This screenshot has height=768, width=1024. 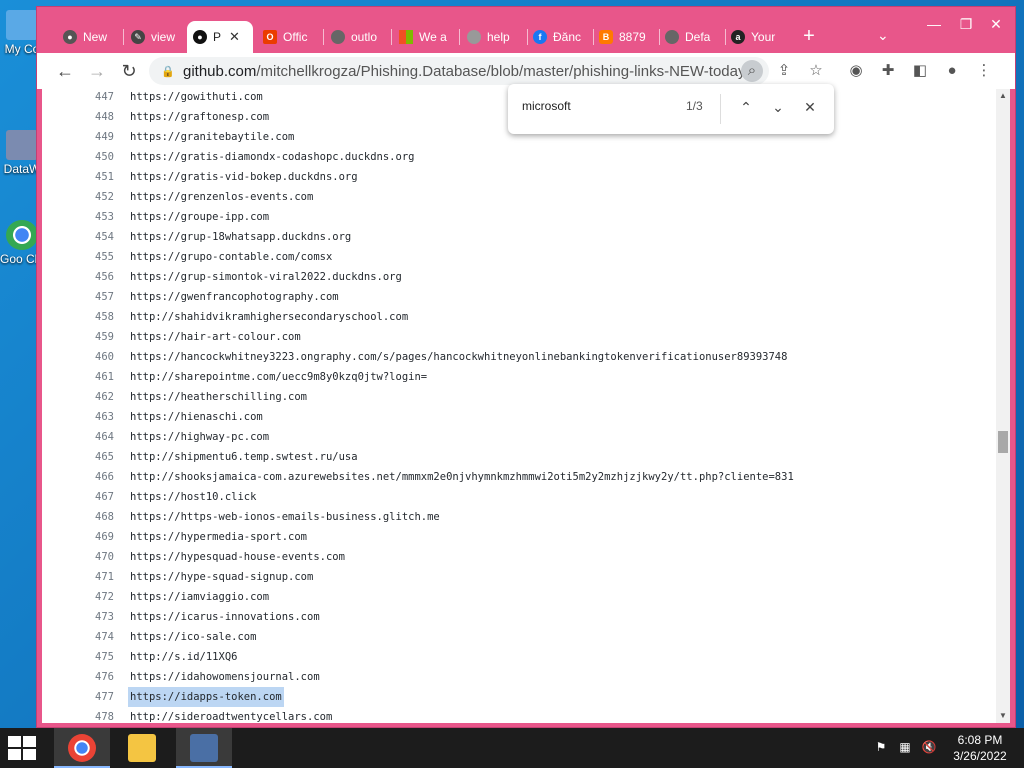 What do you see at coordinates (517, 337) in the screenshot?
I see `code-line: 459 https://hair-art-colour.com` at bounding box center [517, 337].